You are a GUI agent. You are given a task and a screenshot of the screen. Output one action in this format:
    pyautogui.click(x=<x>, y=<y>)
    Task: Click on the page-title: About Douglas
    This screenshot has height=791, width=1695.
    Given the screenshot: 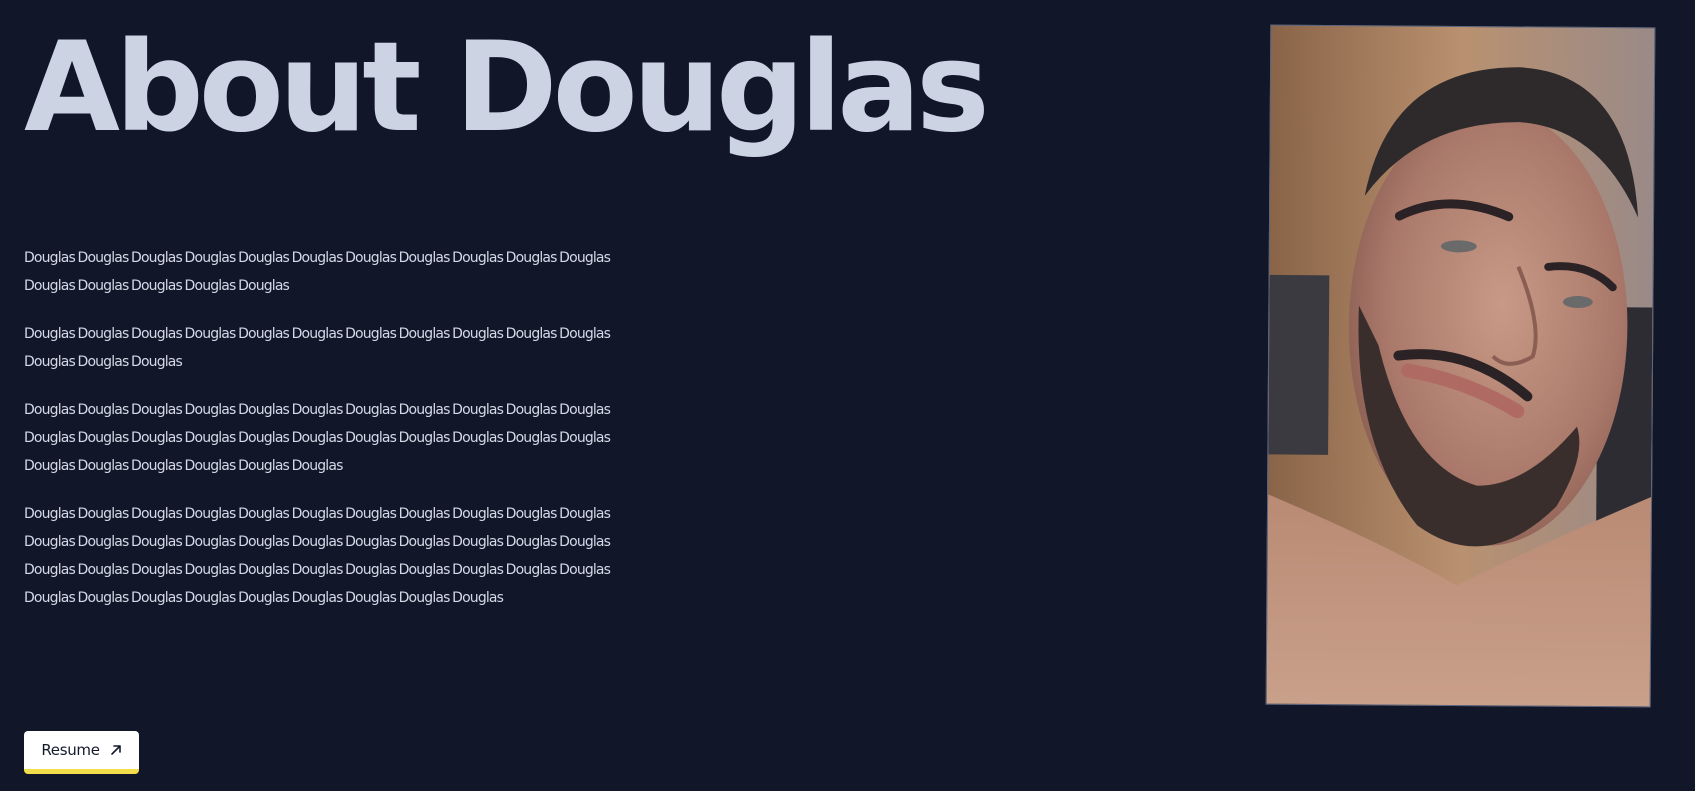 What is the action you would take?
    pyautogui.click(x=507, y=88)
    